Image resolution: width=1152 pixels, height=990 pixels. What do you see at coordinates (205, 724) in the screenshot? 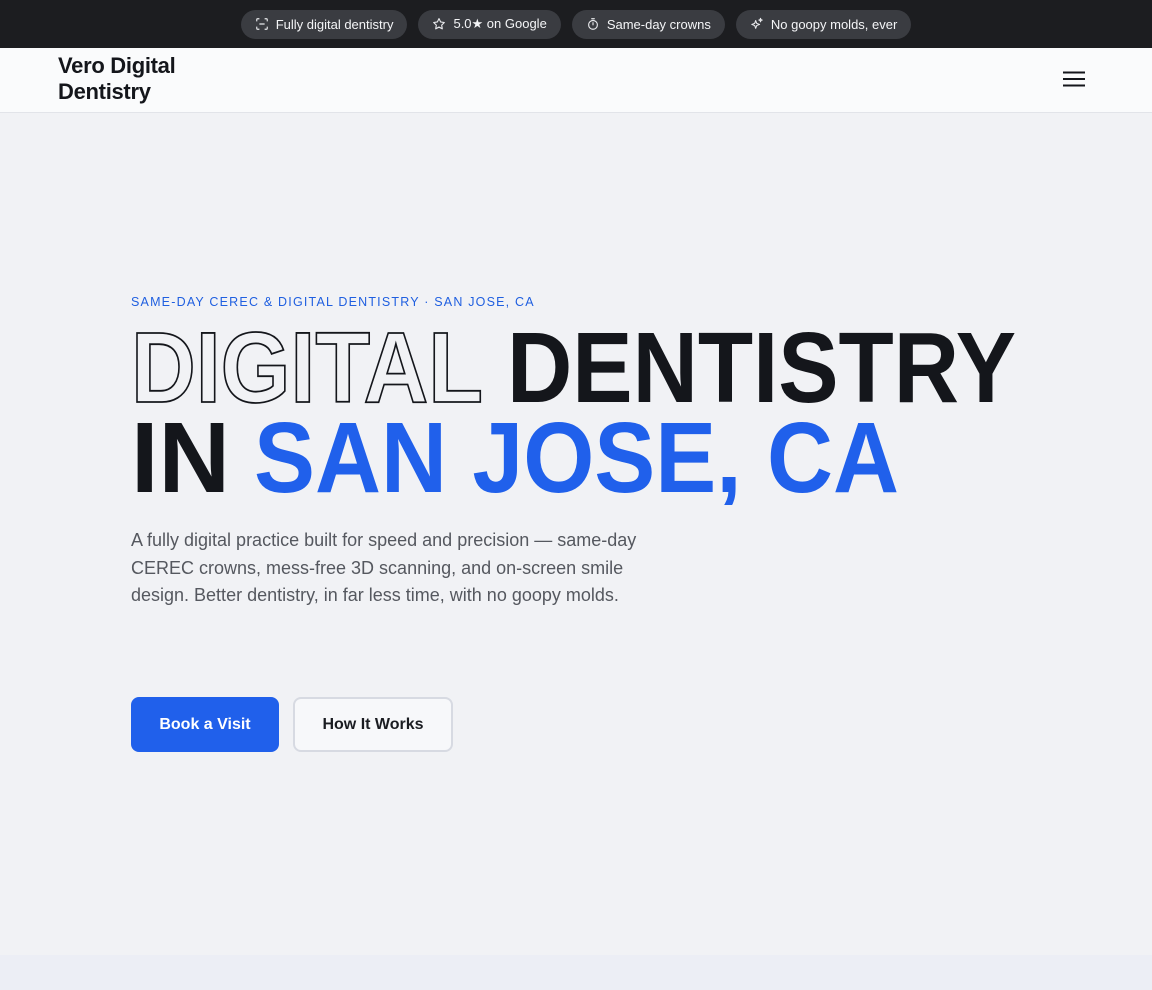
I see `book-visit-button: Book a Visit` at bounding box center [205, 724].